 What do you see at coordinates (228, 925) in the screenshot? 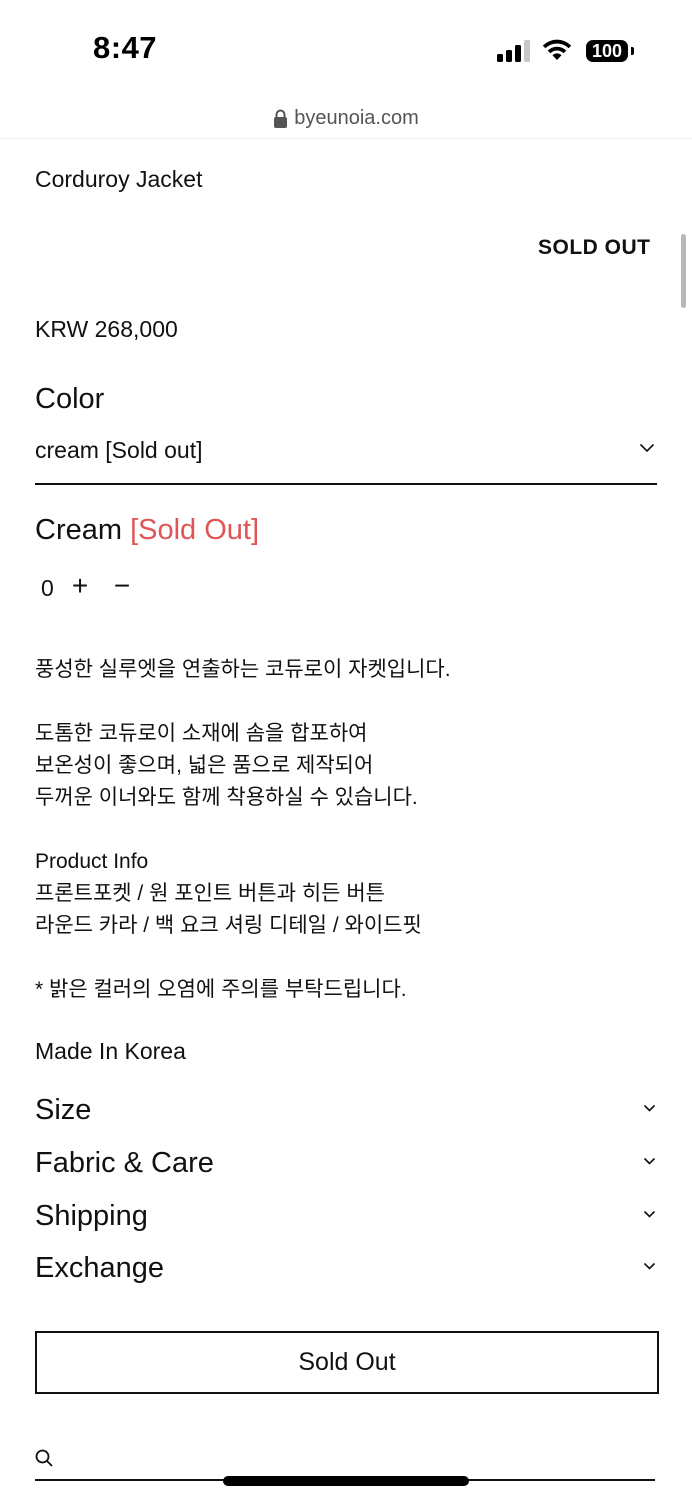
I see `description-line: 라운드 카라 / 백 요크 셔링 디테일 / 와이드핏` at bounding box center [228, 925].